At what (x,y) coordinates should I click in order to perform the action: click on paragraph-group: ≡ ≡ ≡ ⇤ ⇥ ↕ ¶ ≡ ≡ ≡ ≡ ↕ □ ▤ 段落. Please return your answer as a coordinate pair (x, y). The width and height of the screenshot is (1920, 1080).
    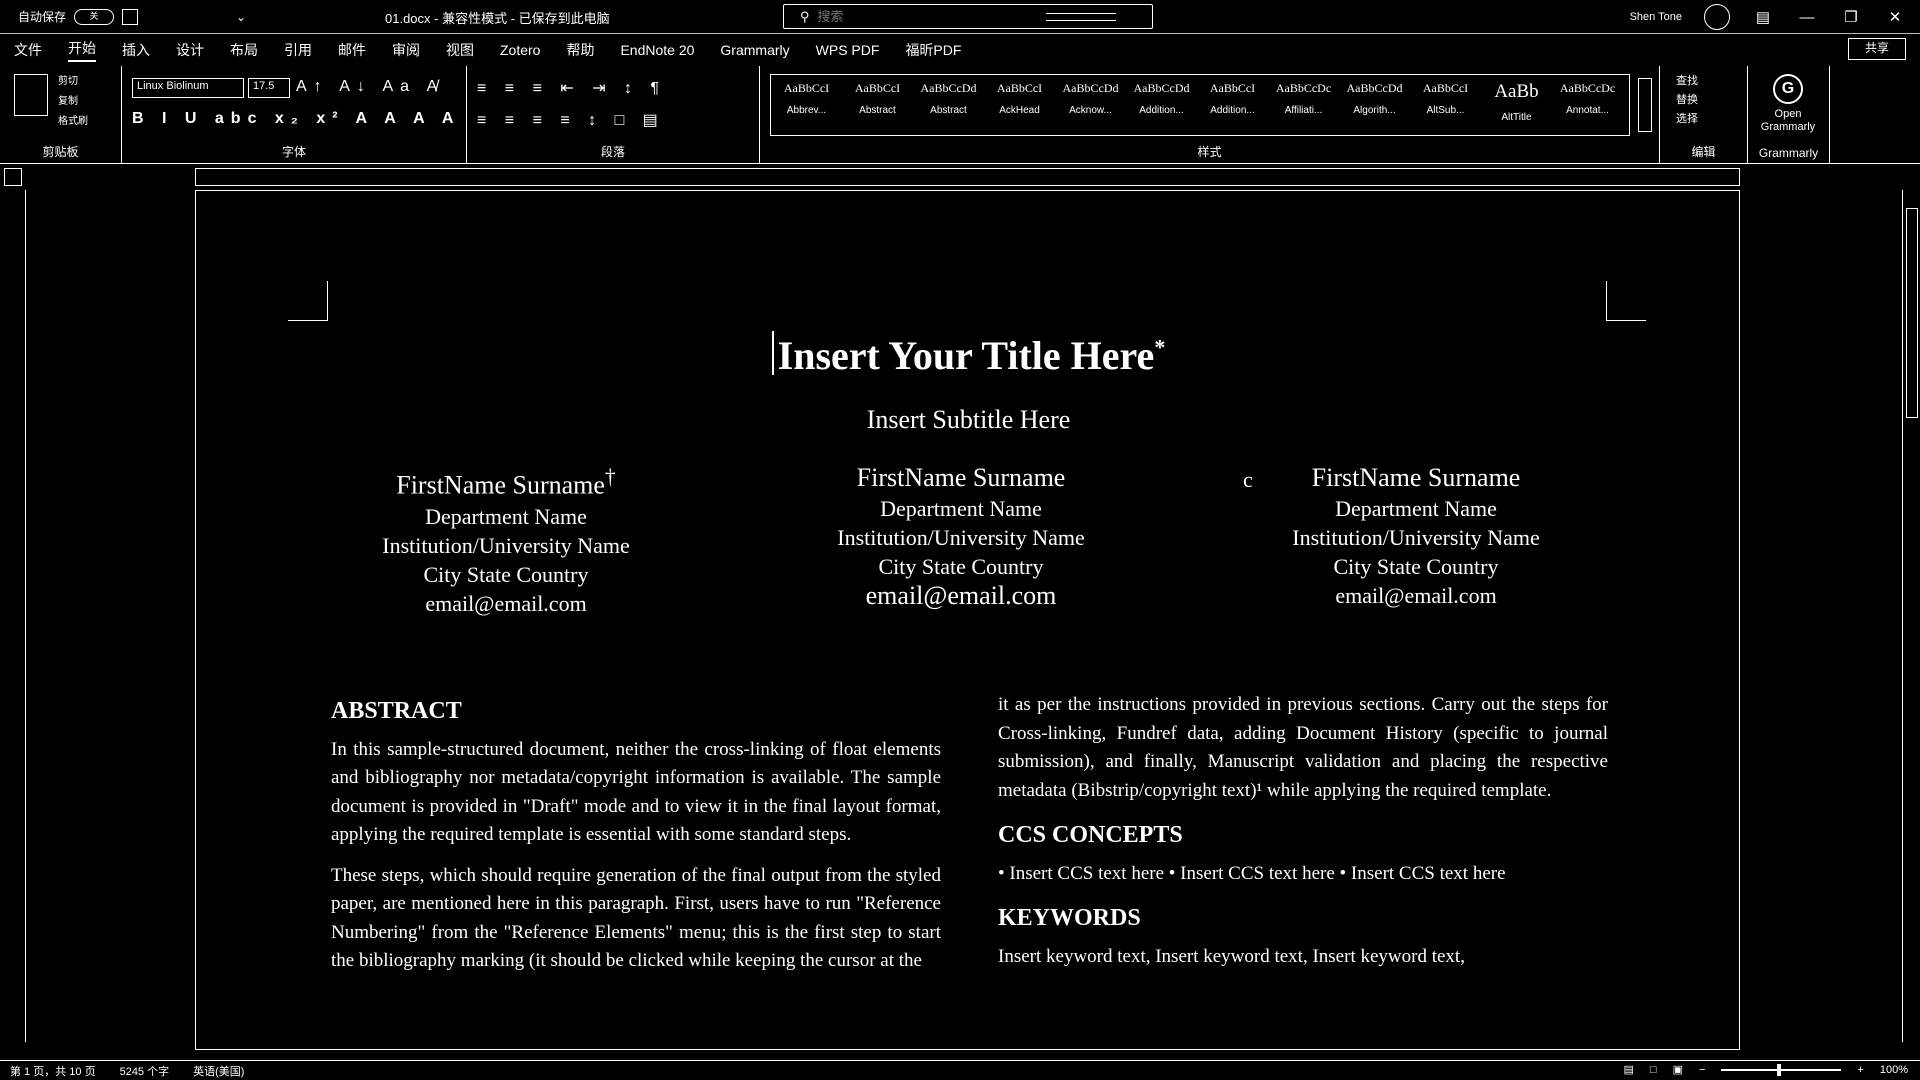
    Looking at the image, I should click on (613, 115).